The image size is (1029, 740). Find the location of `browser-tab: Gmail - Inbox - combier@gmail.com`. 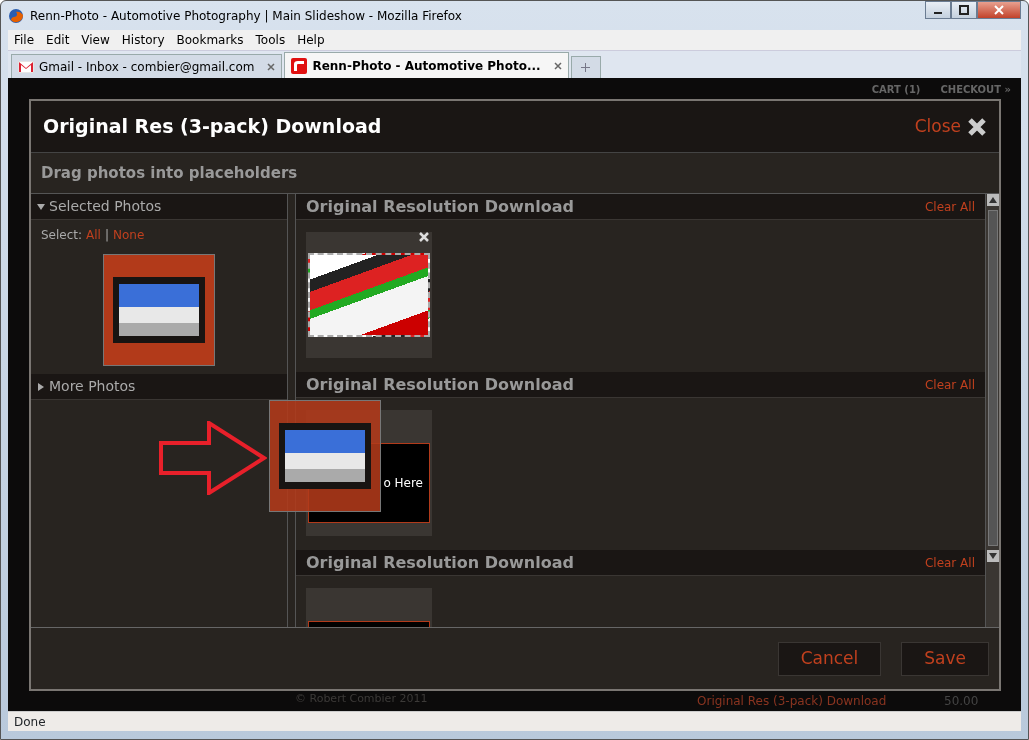

browser-tab: Gmail - Inbox - combier@gmail.com is located at coordinates (147, 66).